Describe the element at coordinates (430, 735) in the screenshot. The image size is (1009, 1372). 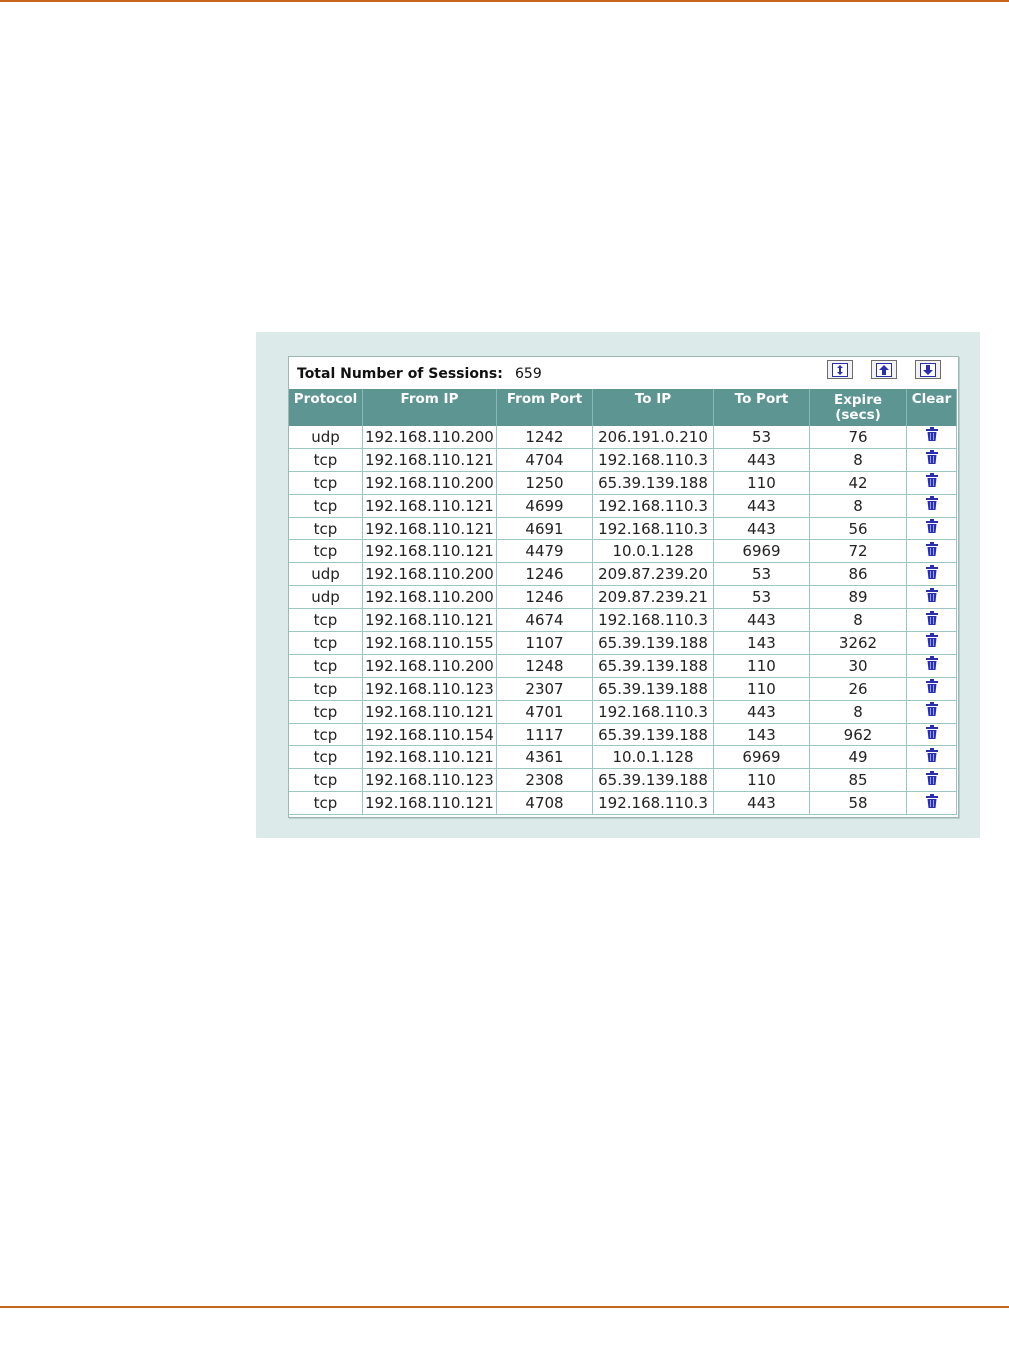
I see `from-ip-cell: 192.168.110.154` at that location.